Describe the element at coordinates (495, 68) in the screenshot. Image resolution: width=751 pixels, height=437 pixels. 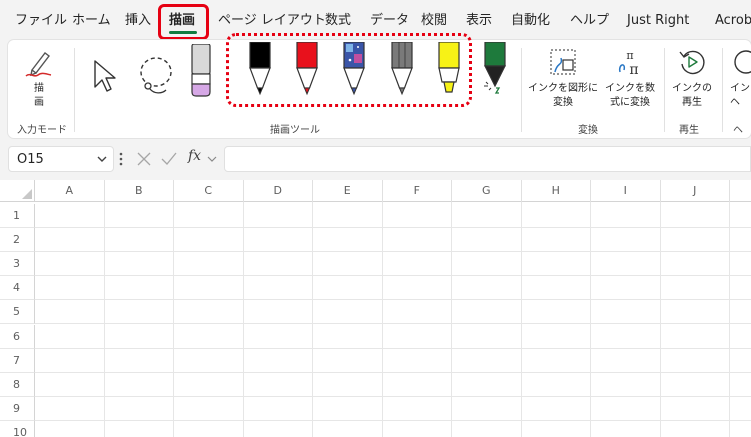
I see `green-action-pen-icon` at that location.